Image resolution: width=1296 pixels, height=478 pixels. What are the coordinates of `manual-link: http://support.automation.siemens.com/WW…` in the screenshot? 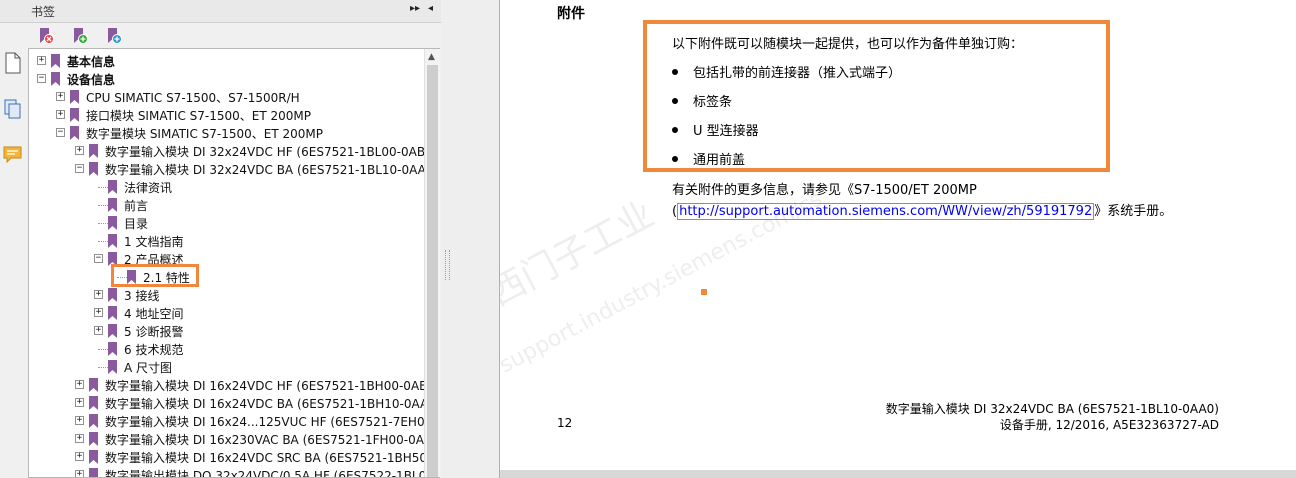 It's located at (886, 211).